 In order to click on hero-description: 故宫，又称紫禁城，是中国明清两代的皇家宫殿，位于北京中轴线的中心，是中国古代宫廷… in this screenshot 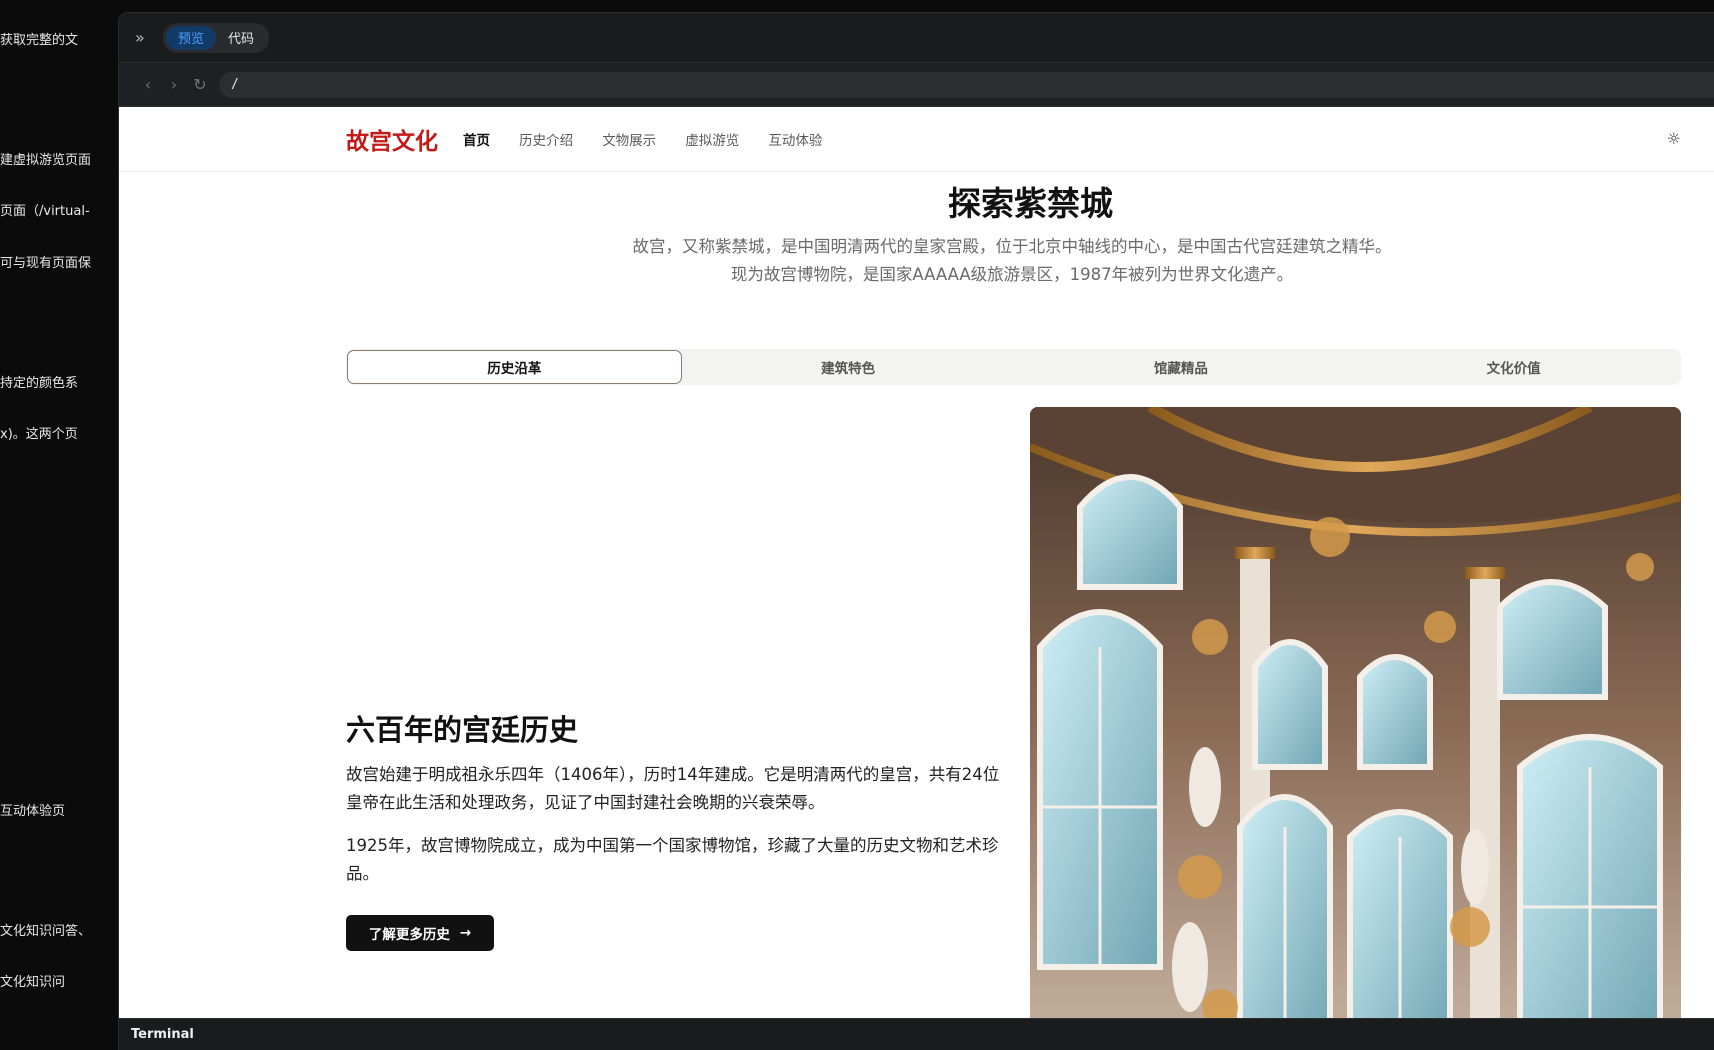, I will do `click(1012, 260)`.